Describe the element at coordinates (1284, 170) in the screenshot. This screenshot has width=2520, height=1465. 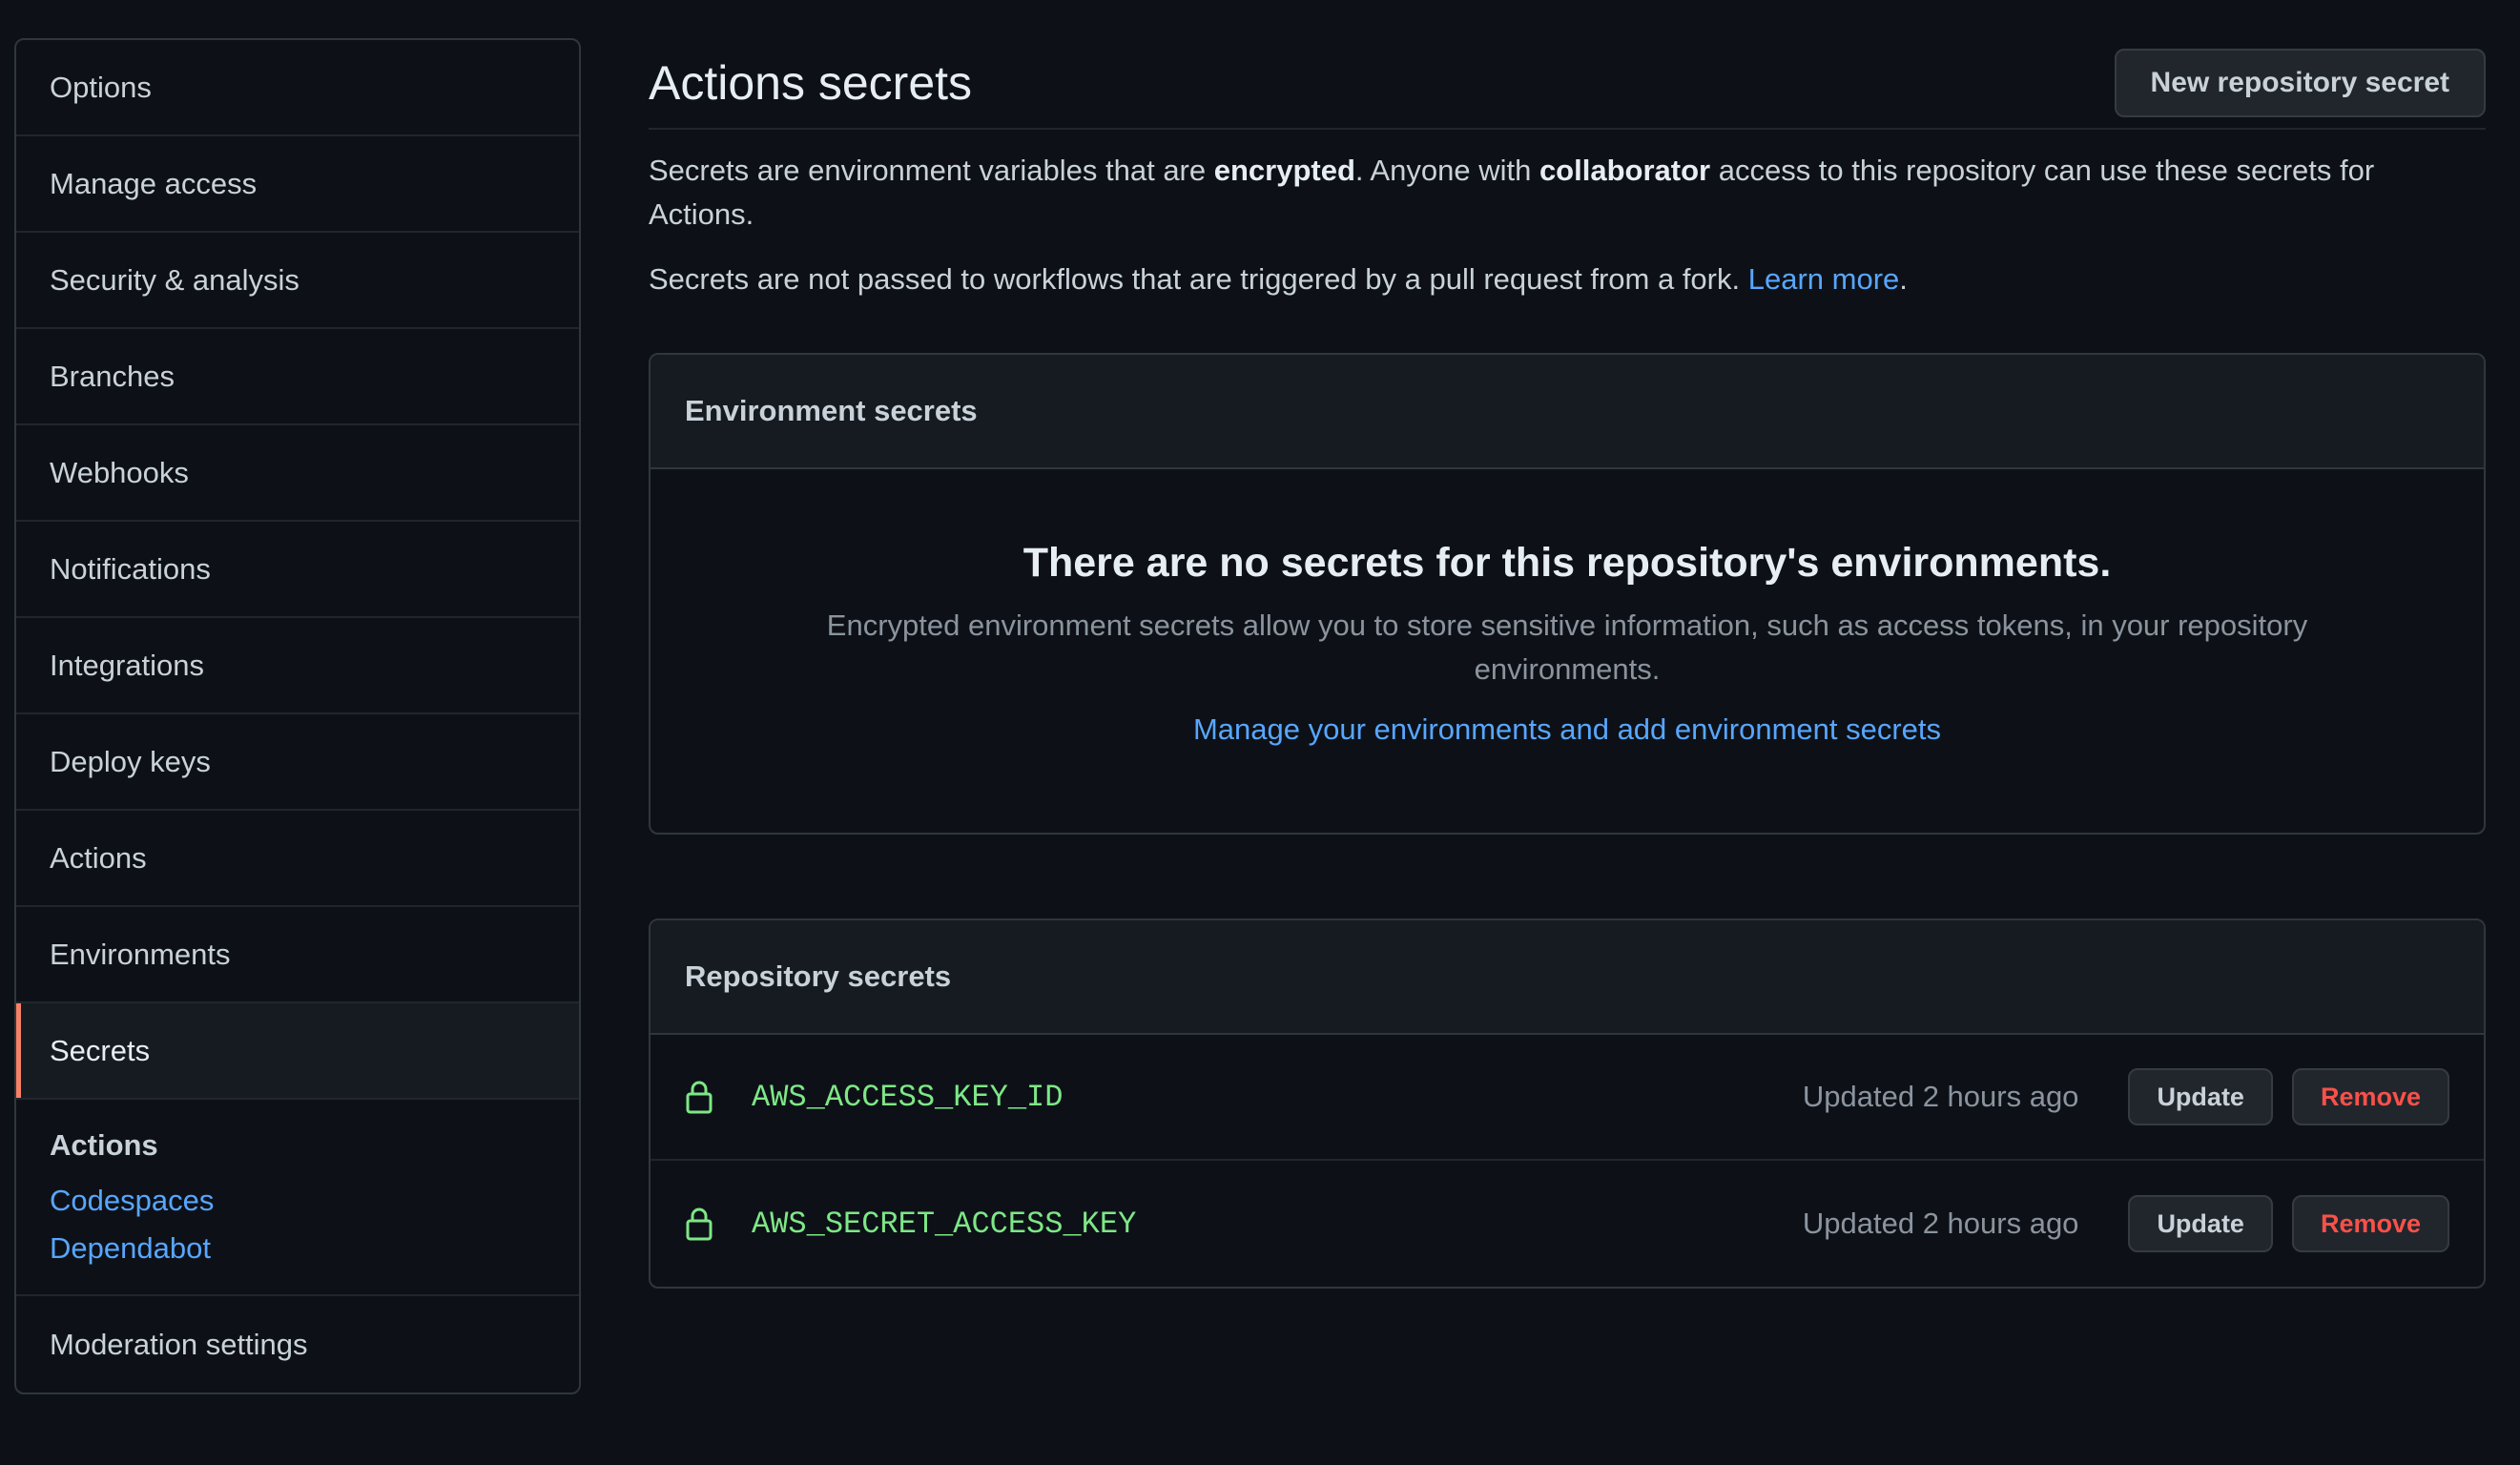
I see `description-bold-encrypted: encrypted` at that location.